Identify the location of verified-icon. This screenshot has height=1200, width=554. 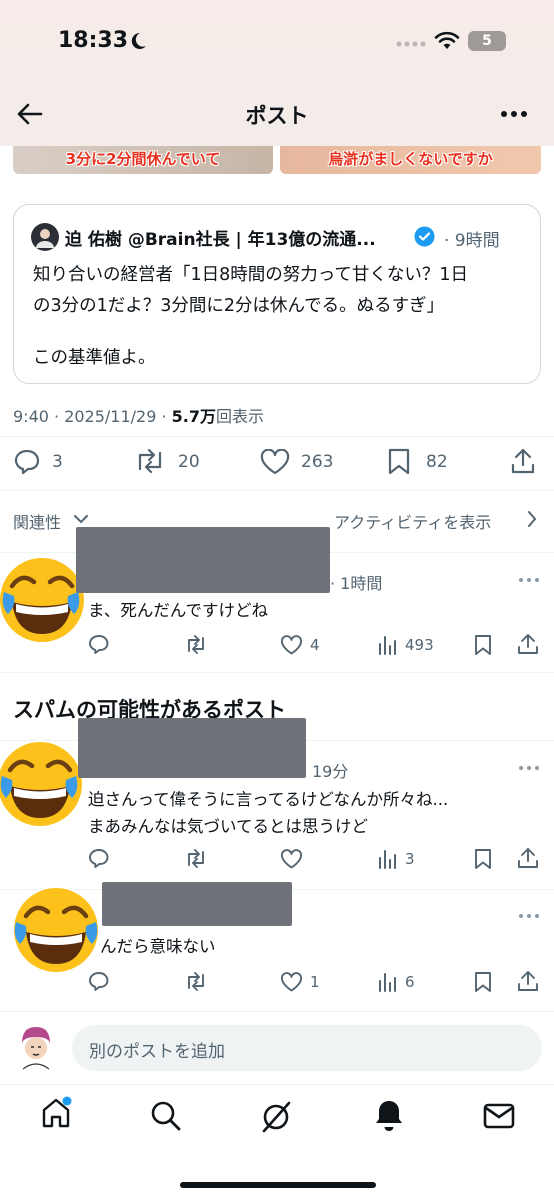
(424, 236).